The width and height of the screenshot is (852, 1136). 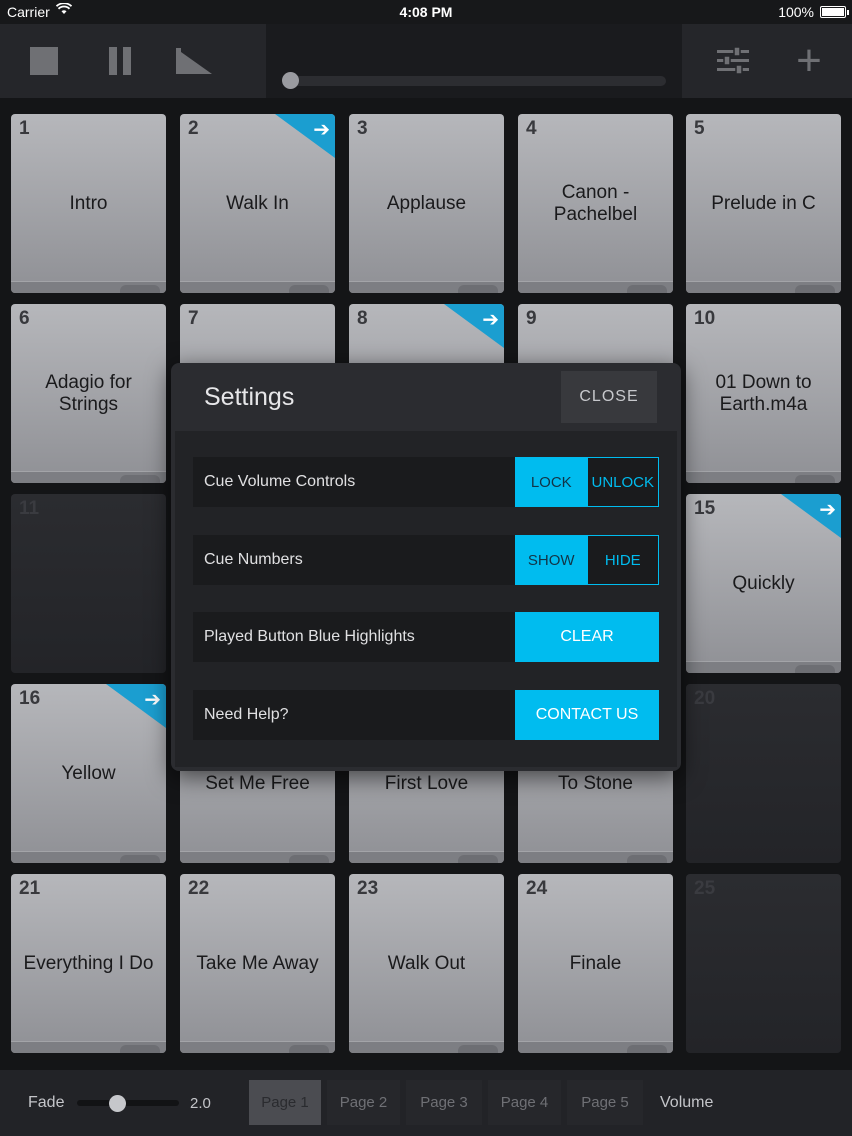 I want to click on cue-button-1: 1 Intro, so click(x=88, y=203).